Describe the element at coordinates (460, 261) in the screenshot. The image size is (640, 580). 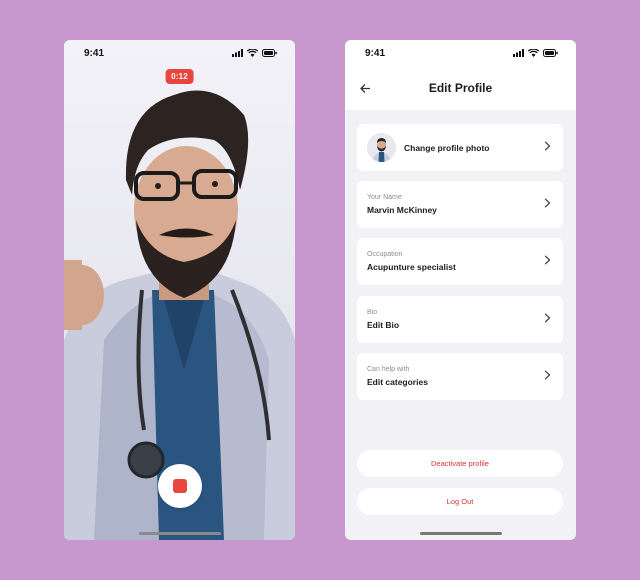
I see `occupation-field-card: Occupation Acupunture specialist` at that location.